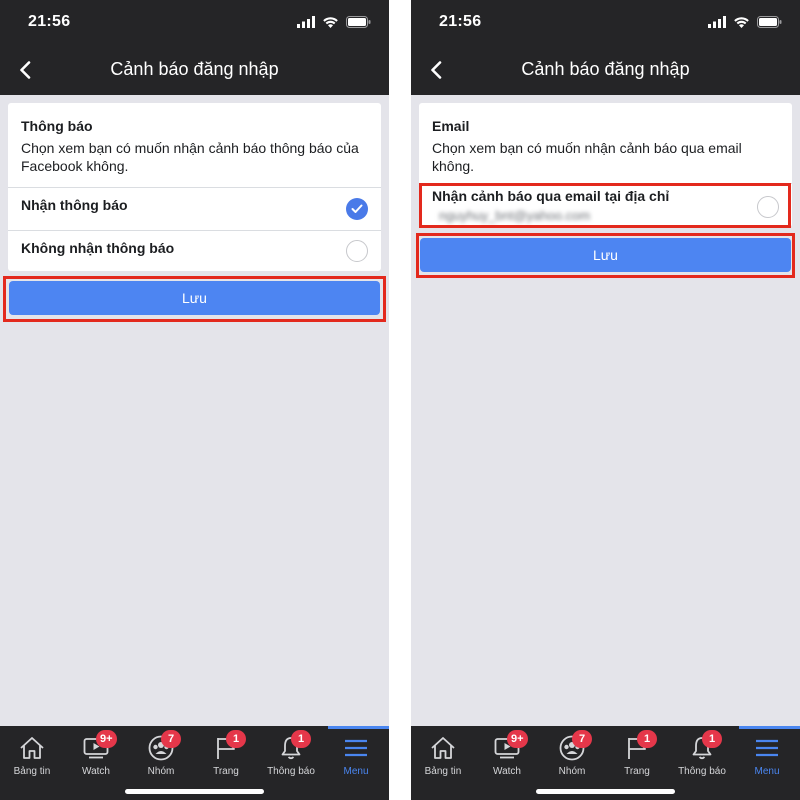  Describe the element at coordinates (551, 196) in the screenshot. I see `option-label: Nhận cảnh báo qua email tại địa chỉ` at that location.